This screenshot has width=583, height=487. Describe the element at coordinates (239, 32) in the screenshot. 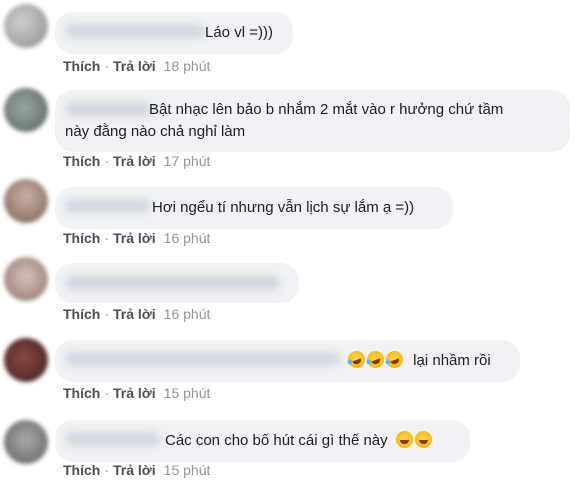

I see `comment-text: Láo vl =)))` at that location.